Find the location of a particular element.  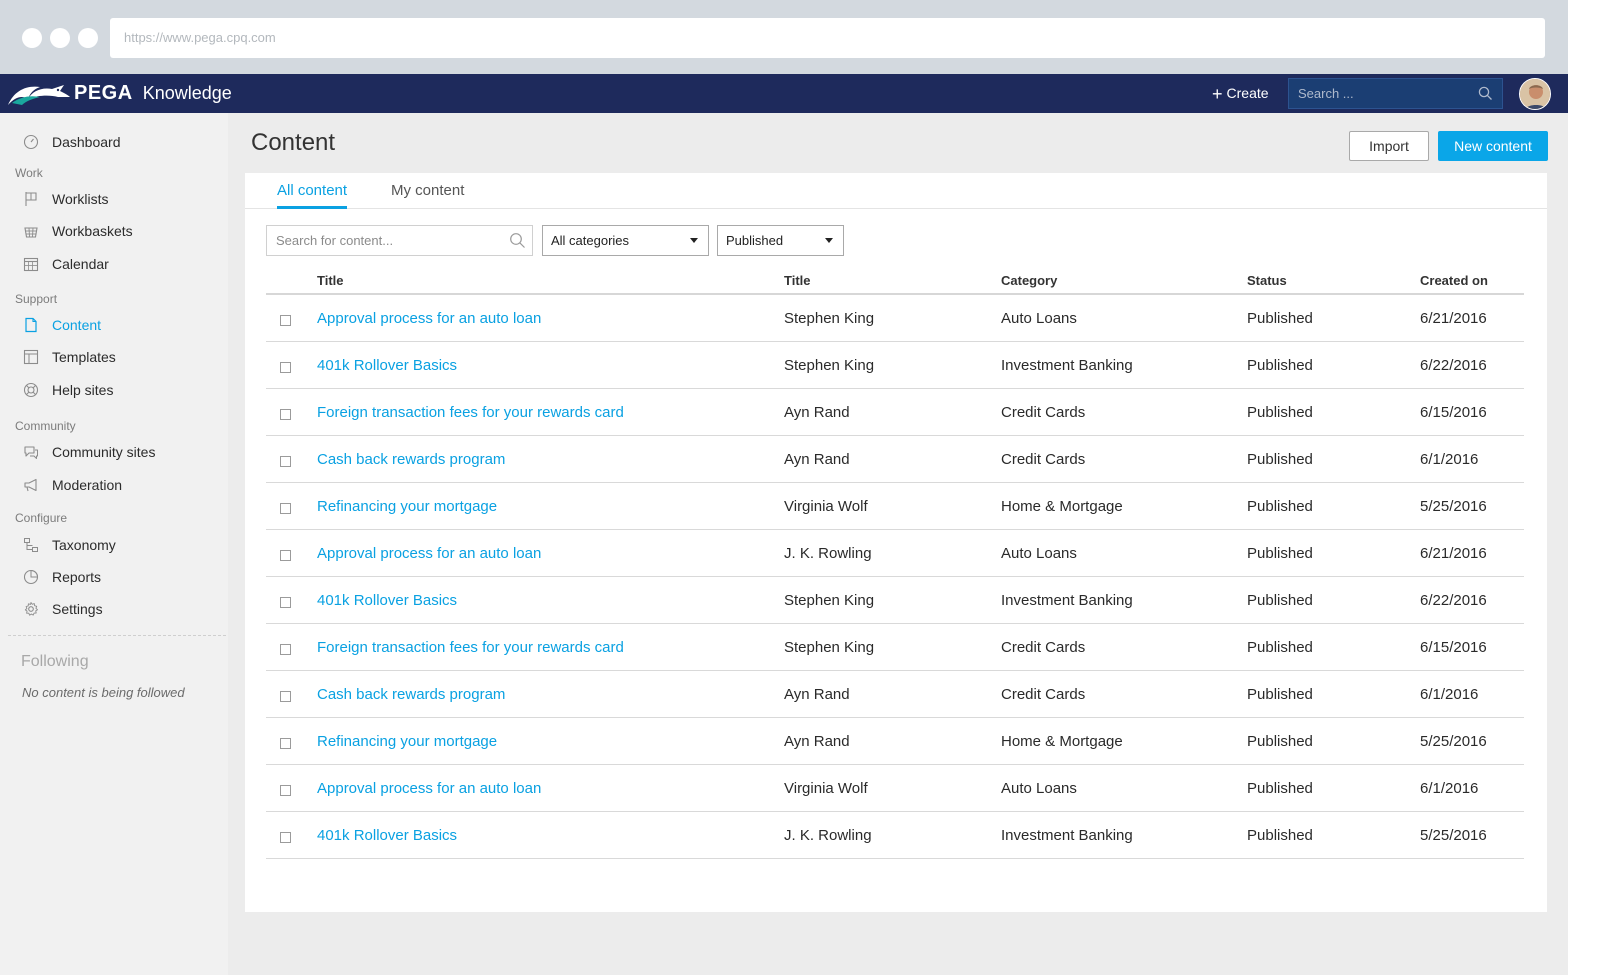

author-cell: Virginia Wolf is located at coordinates (826, 788).